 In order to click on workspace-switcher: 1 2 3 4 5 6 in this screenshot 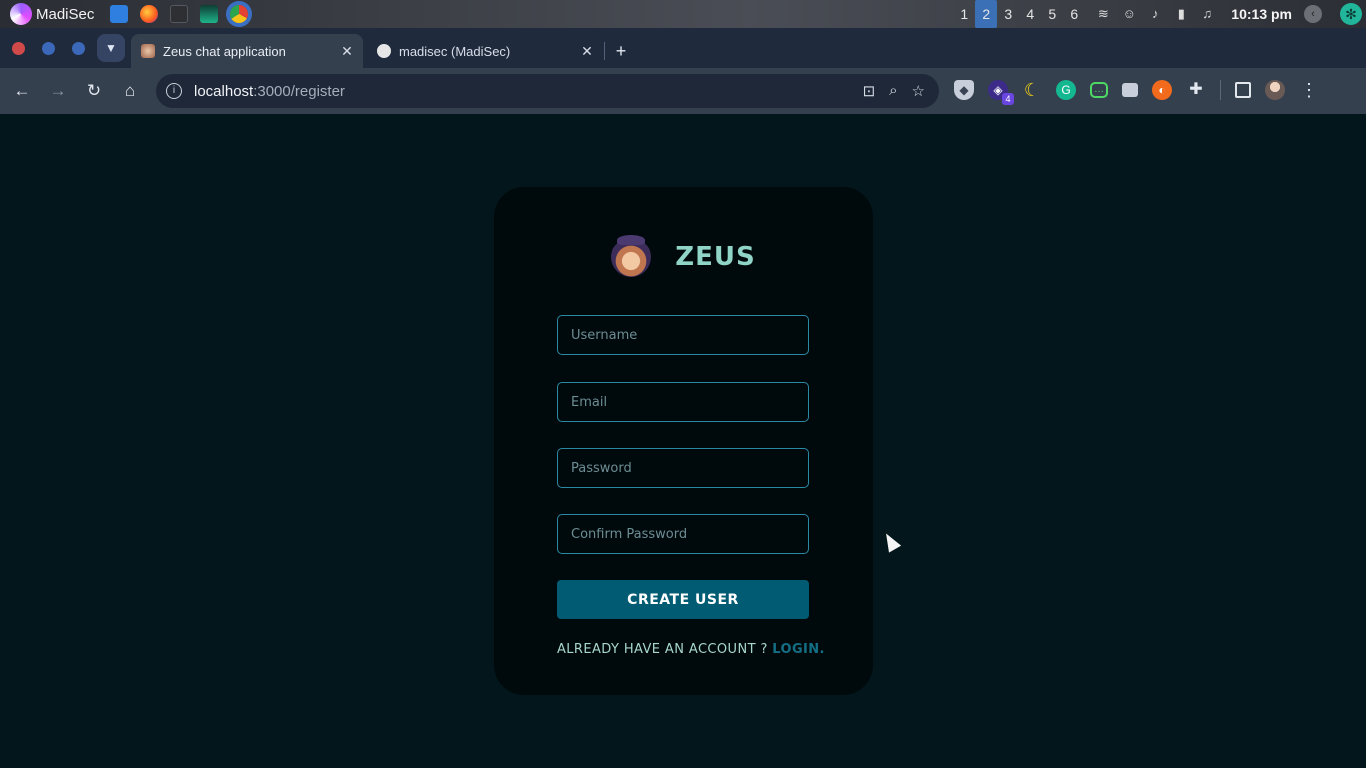, I will do `click(1019, 14)`.